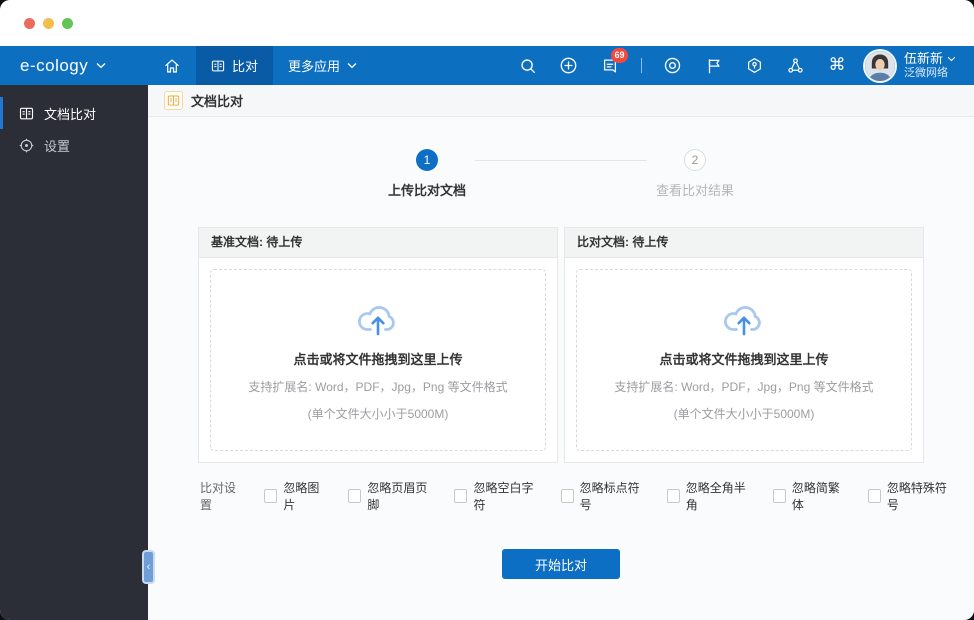 The height and width of the screenshot is (620, 974). Describe the element at coordinates (528, 66) in the screenshot. I see `search-icon` at that location.